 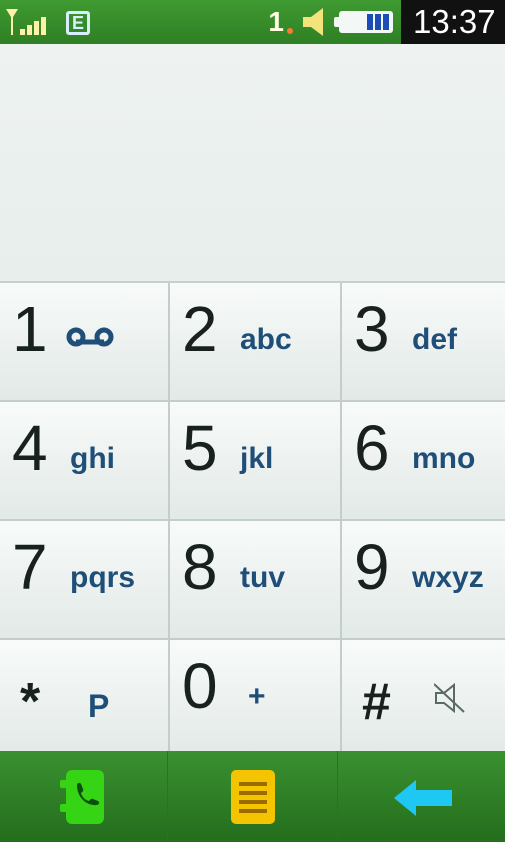 I want to click on battery-icon, so click(x=363, y=22).